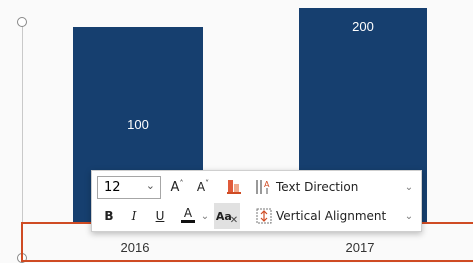 The height and width of the screenshot is (263, 473). I want to click on underline-button: U, so click(160, 216).